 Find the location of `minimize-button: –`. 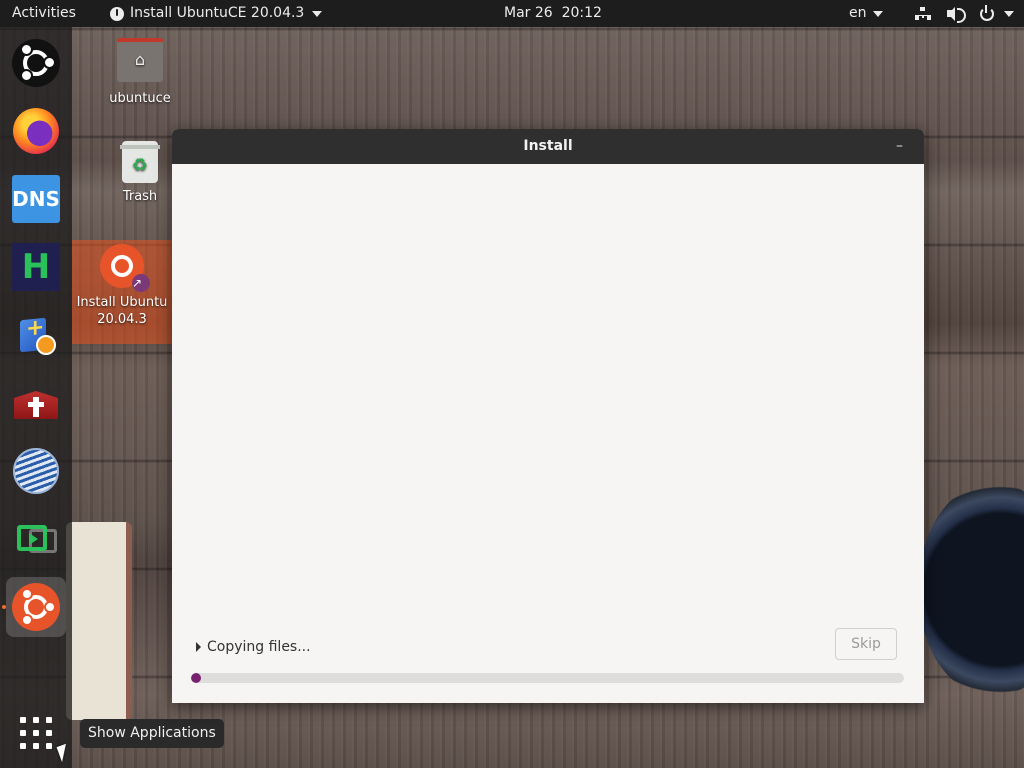

minimize-button: – is located at coordinates (903, 146).